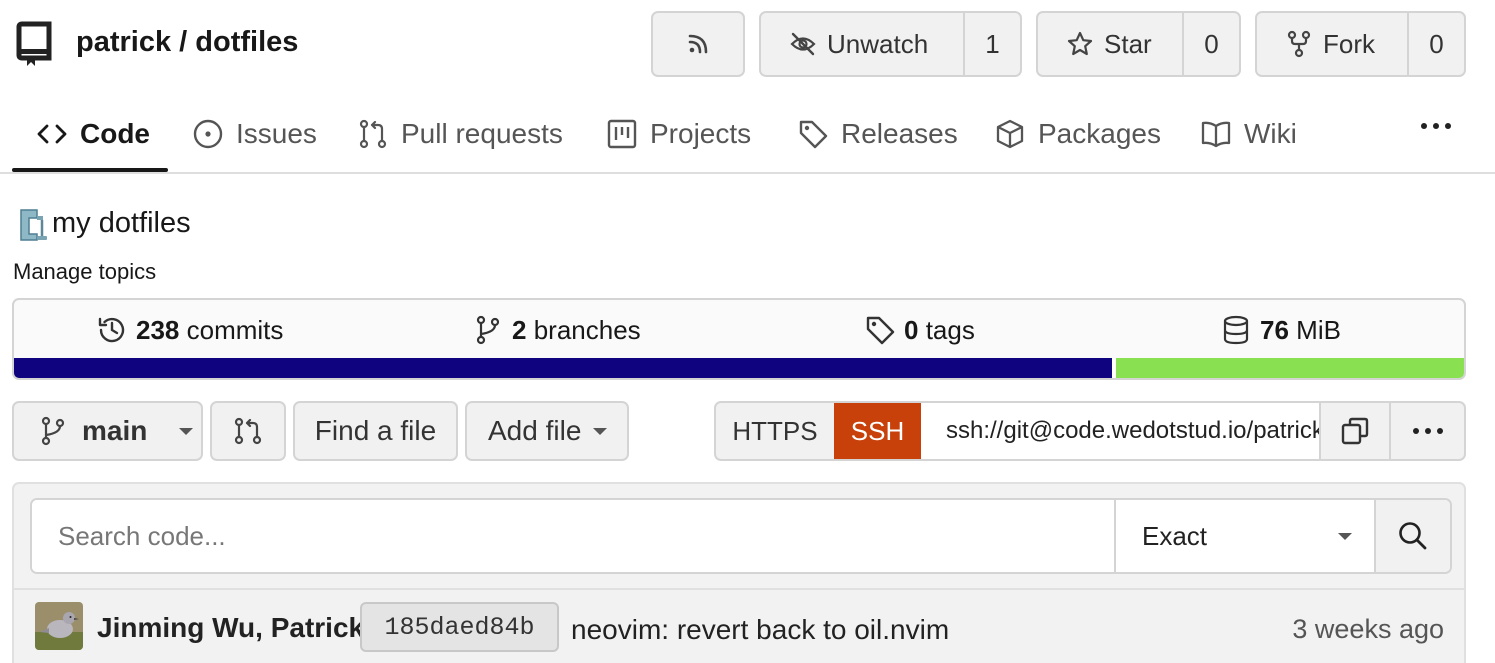  Describe the element at coordinates (235, 329) in the screenshot. I see `commits-label: commits` at that location.